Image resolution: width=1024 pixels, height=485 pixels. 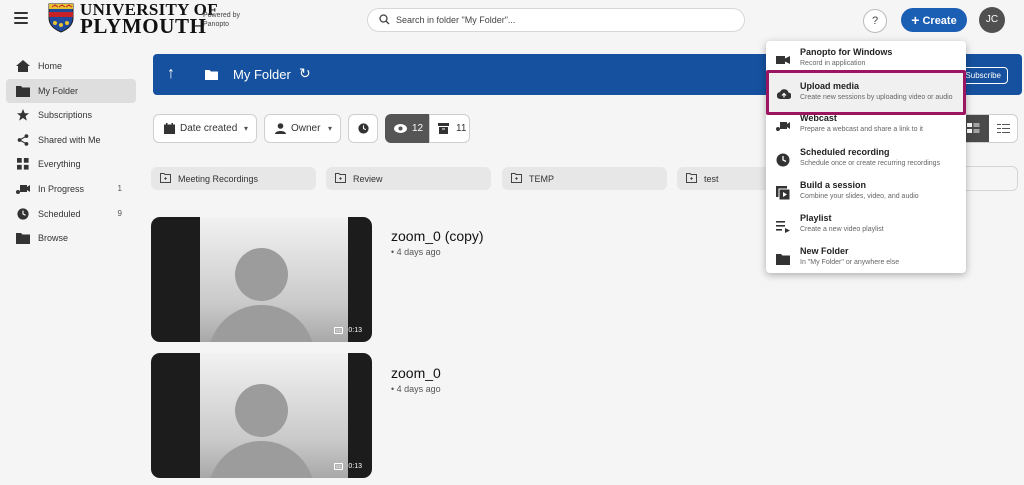 I want to click on subfolder-review: Review, so click(x=408, y=178).